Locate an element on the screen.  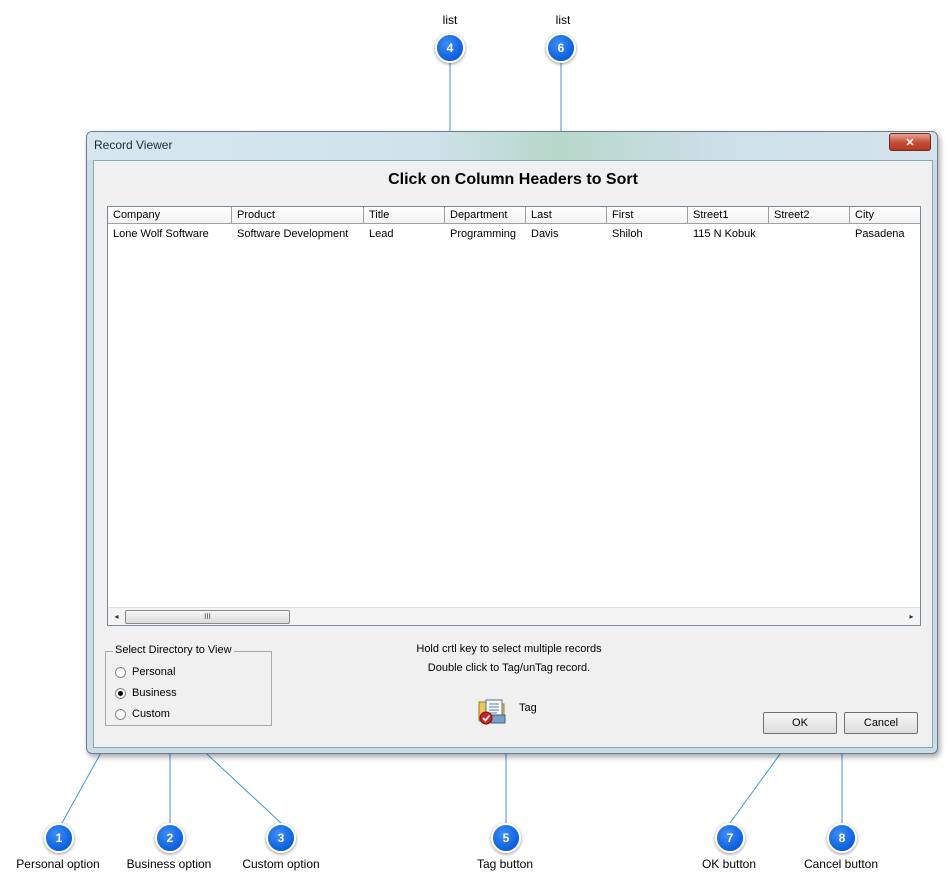
callout-6-marker: 6 is located at coordinates (561, 48).